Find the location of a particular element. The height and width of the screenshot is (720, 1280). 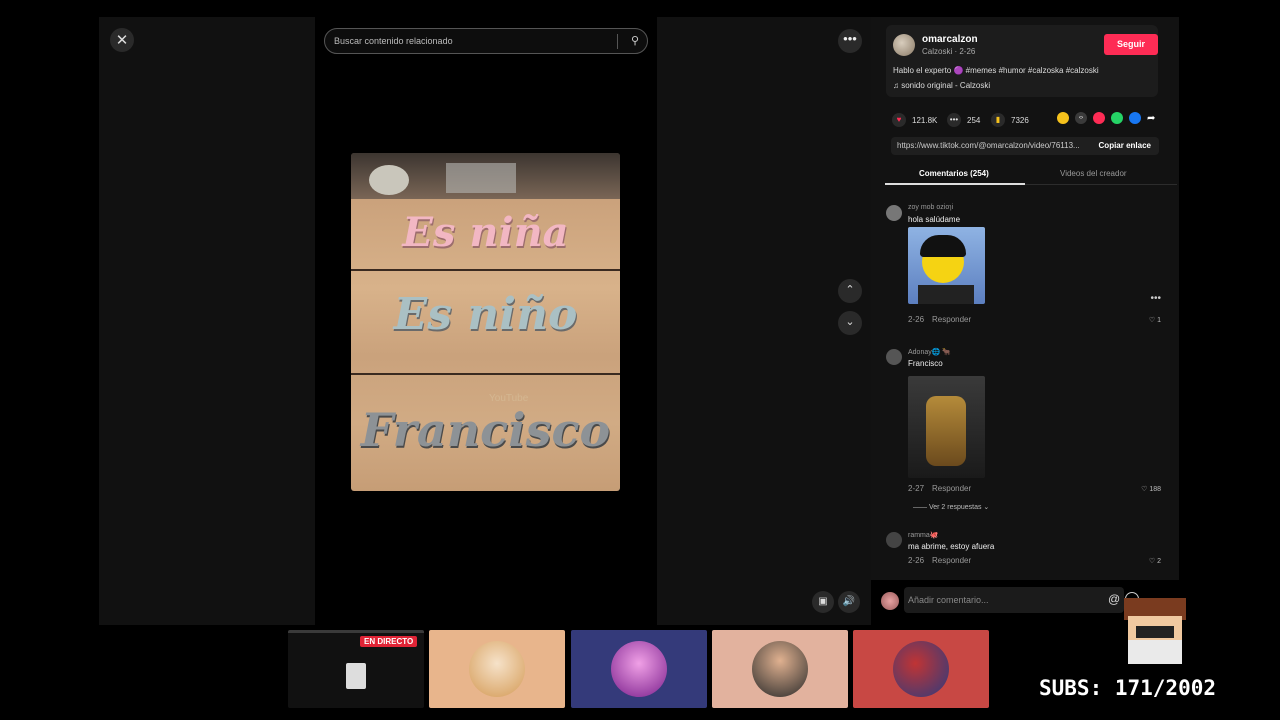

view-replies-button: —— Ver 2 respuestas ⌄ is located at coordinates (951, 507).